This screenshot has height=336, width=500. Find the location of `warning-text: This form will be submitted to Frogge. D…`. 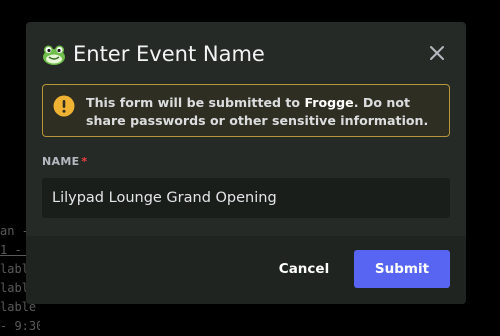

warning-text: This form will be submitted to Frogge. D… is located at coordinates (261, 112).